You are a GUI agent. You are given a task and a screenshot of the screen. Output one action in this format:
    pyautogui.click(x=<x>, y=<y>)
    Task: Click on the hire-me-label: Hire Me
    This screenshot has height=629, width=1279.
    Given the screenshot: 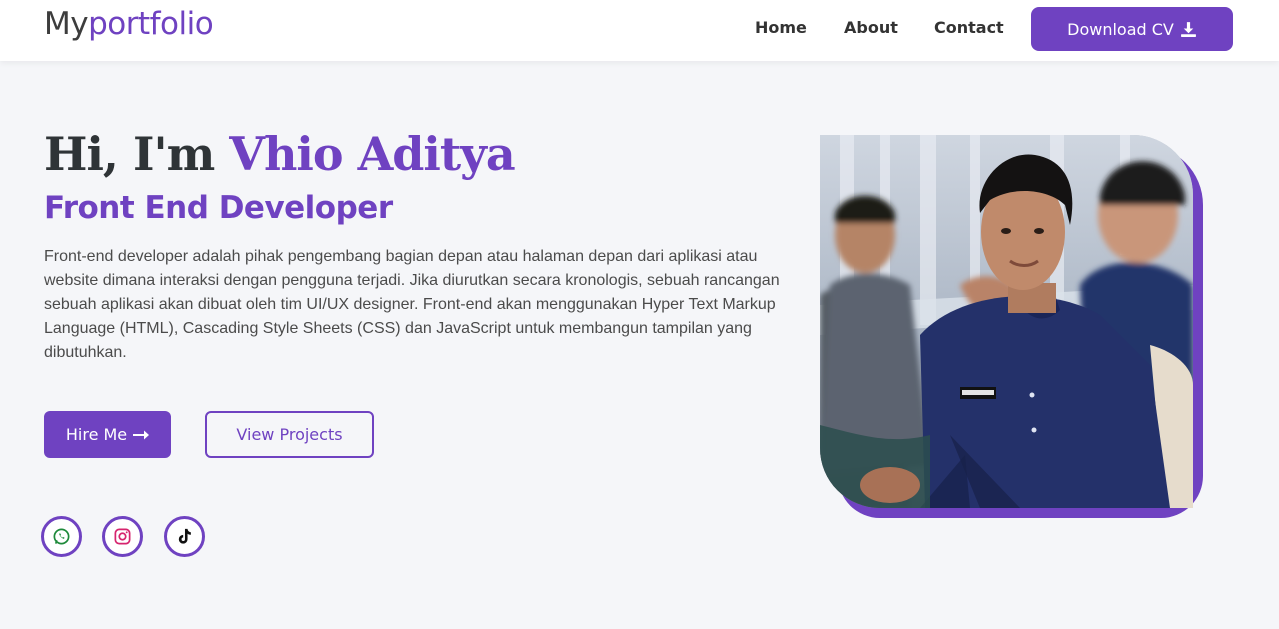 What is the action you would take?
    pyautogui.click(x=96, y=434)
    